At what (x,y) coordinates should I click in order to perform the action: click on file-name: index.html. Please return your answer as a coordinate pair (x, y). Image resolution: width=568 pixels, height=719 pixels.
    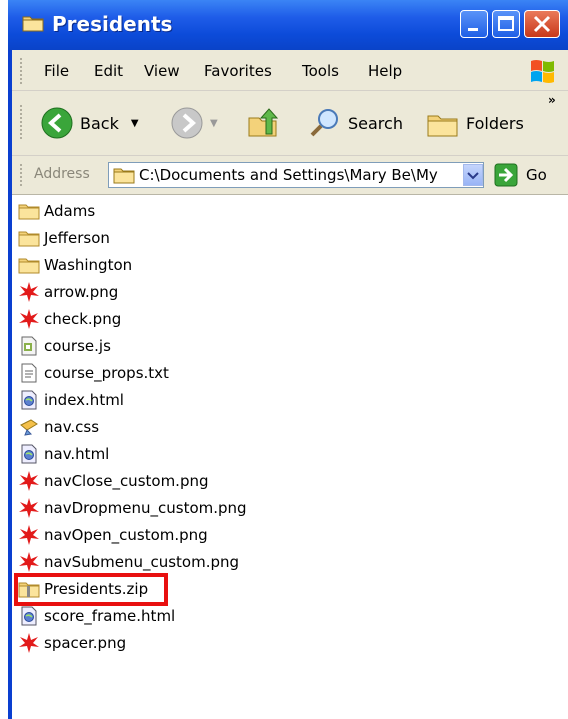
    Looking at the image, I should click on (84, 400).